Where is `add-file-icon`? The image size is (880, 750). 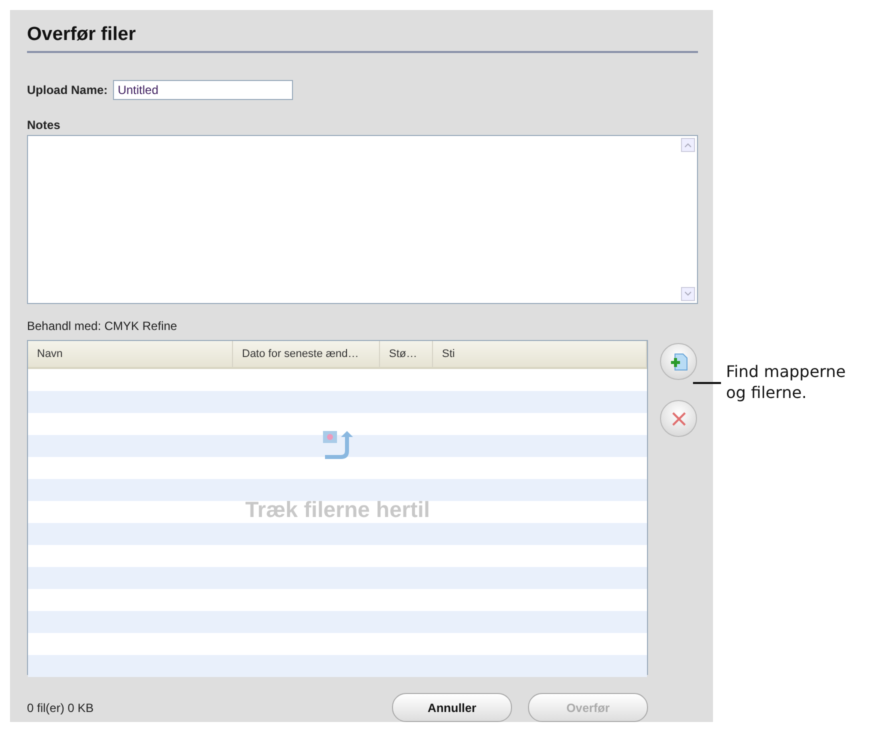
add-file-icon is located at coordinates (678, 362).